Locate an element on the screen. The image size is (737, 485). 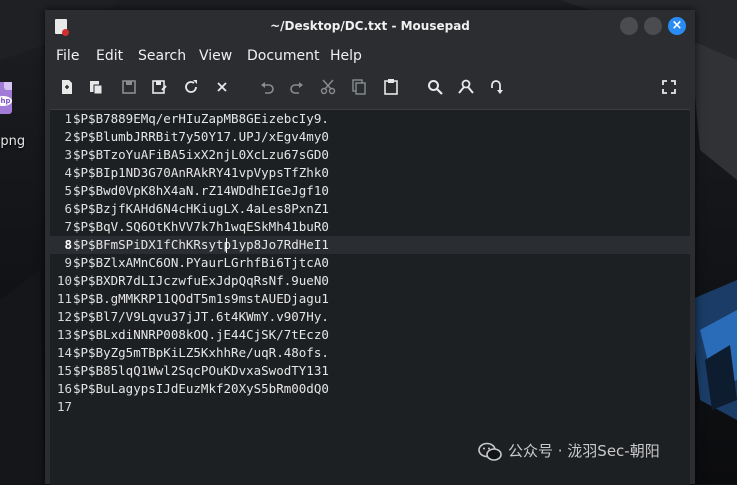
line-number: 4 is located at coordinates (68, 172).